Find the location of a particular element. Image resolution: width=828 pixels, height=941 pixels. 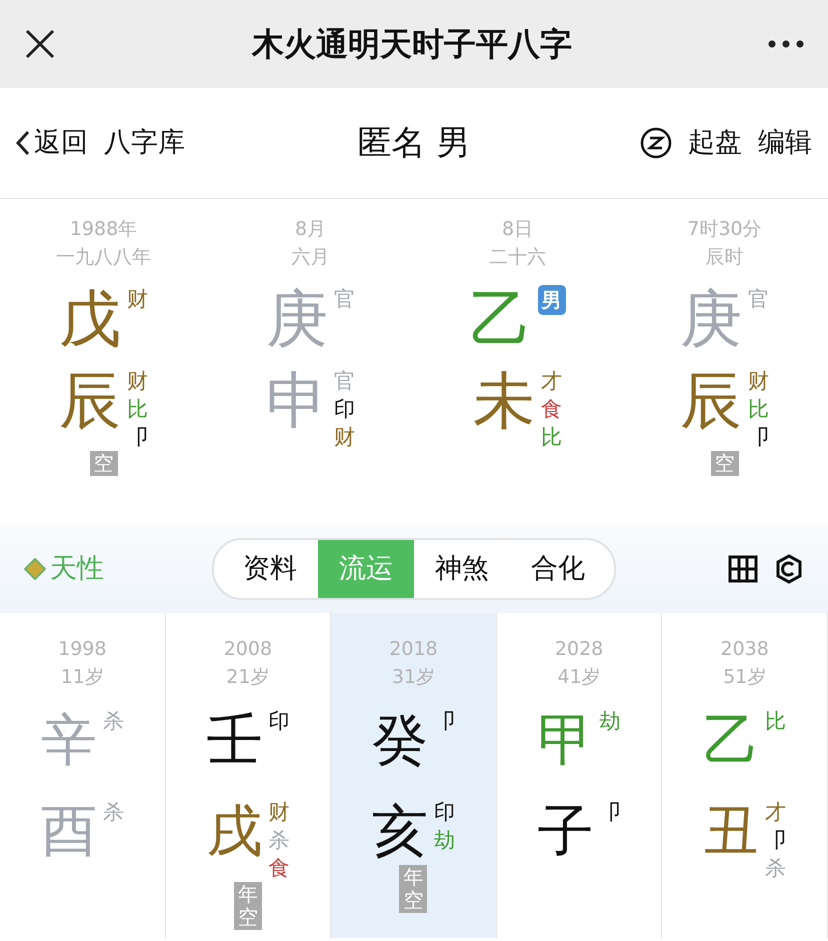

year-label: 2008 is located at coordinates (248, 649).